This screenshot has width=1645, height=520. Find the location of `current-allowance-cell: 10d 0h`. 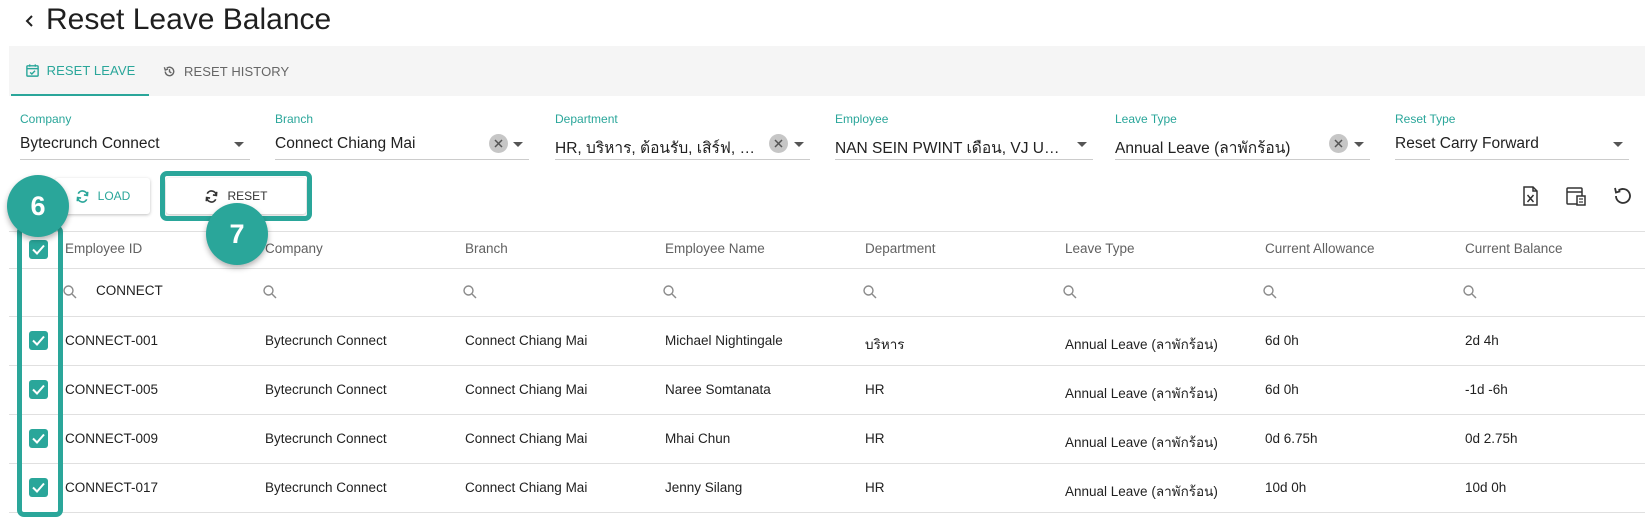

current-allowance-cell: 10d 0h is located at coordinates (1286, 487).